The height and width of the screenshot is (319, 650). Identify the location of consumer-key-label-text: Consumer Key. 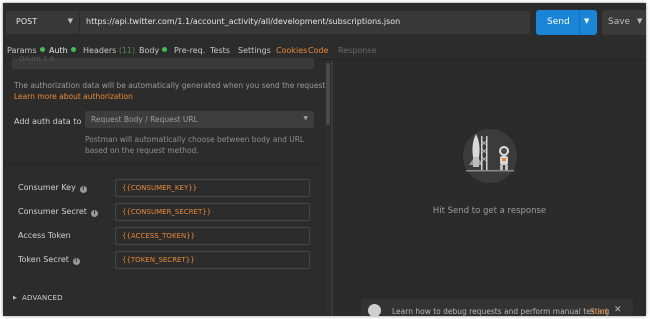
(47, 187).